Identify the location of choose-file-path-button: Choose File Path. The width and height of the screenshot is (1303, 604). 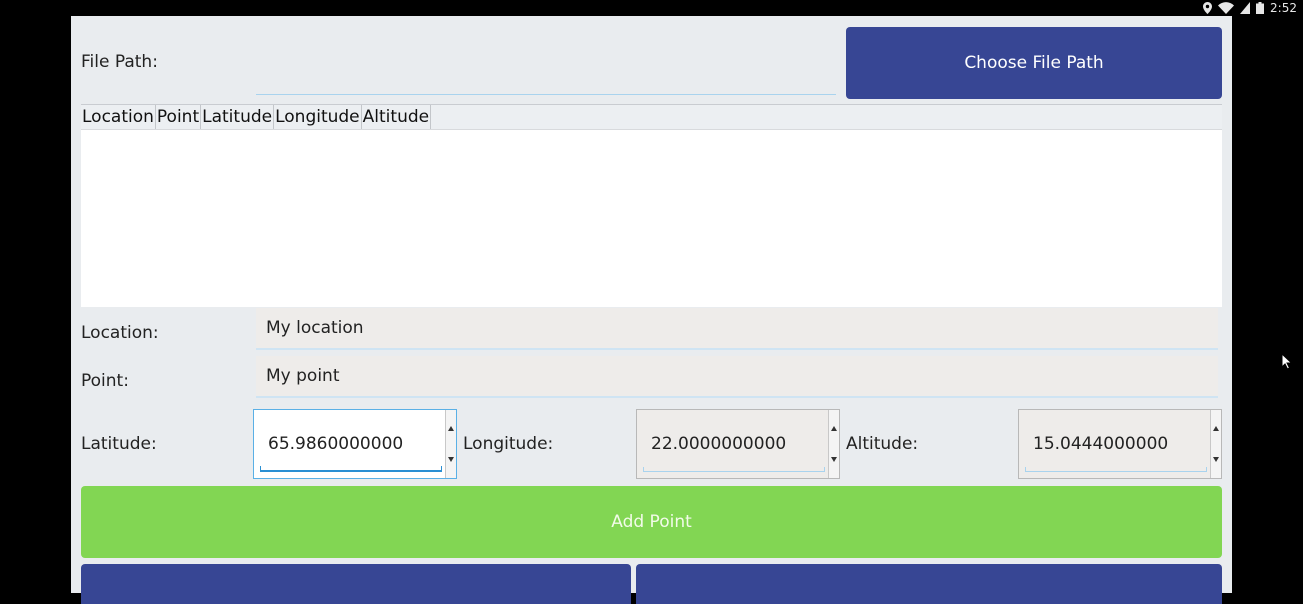
(1034, 63).